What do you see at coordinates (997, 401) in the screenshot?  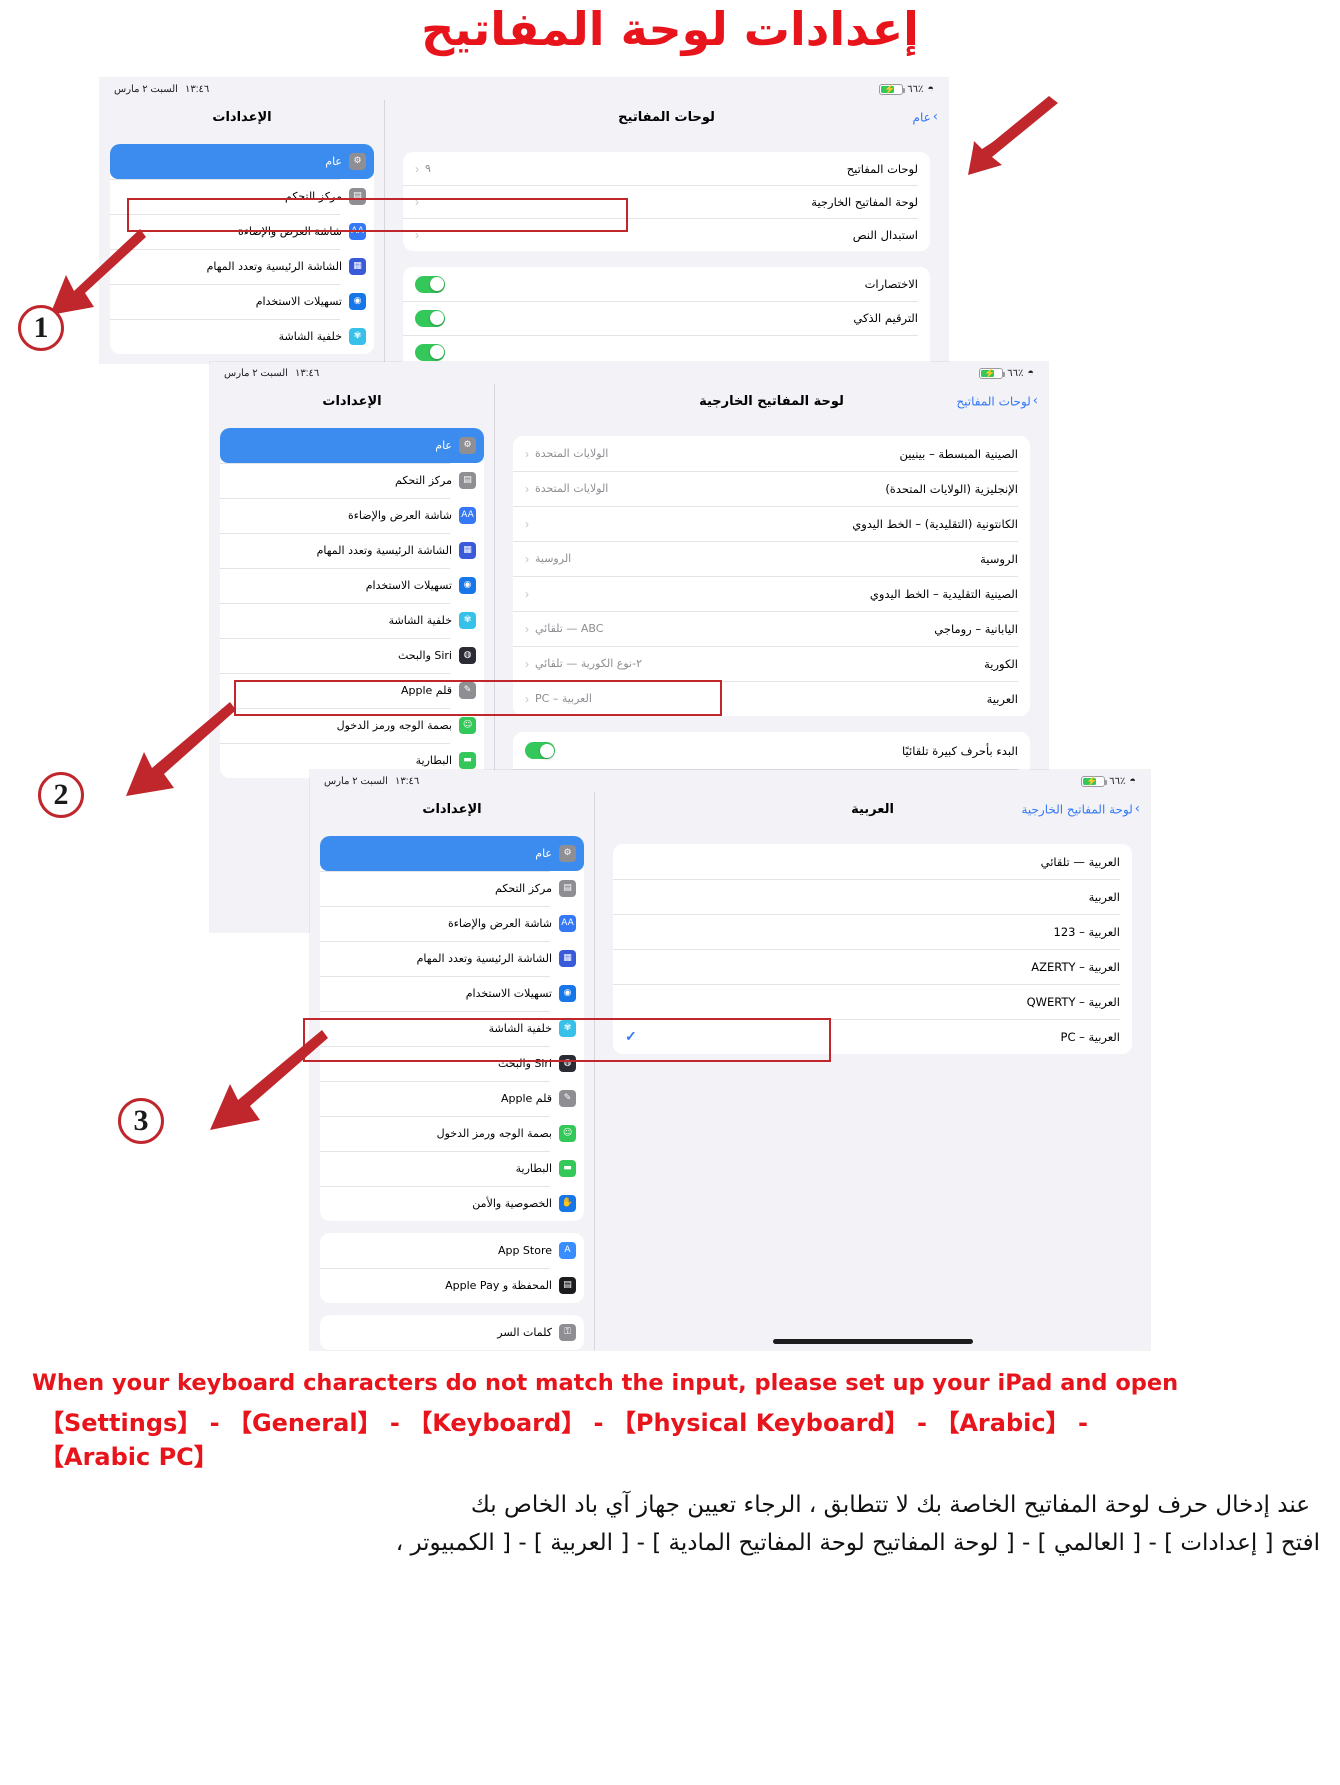 I see `back-button-2: › لوحات المفاتيح` at bounding box center [997, 401].